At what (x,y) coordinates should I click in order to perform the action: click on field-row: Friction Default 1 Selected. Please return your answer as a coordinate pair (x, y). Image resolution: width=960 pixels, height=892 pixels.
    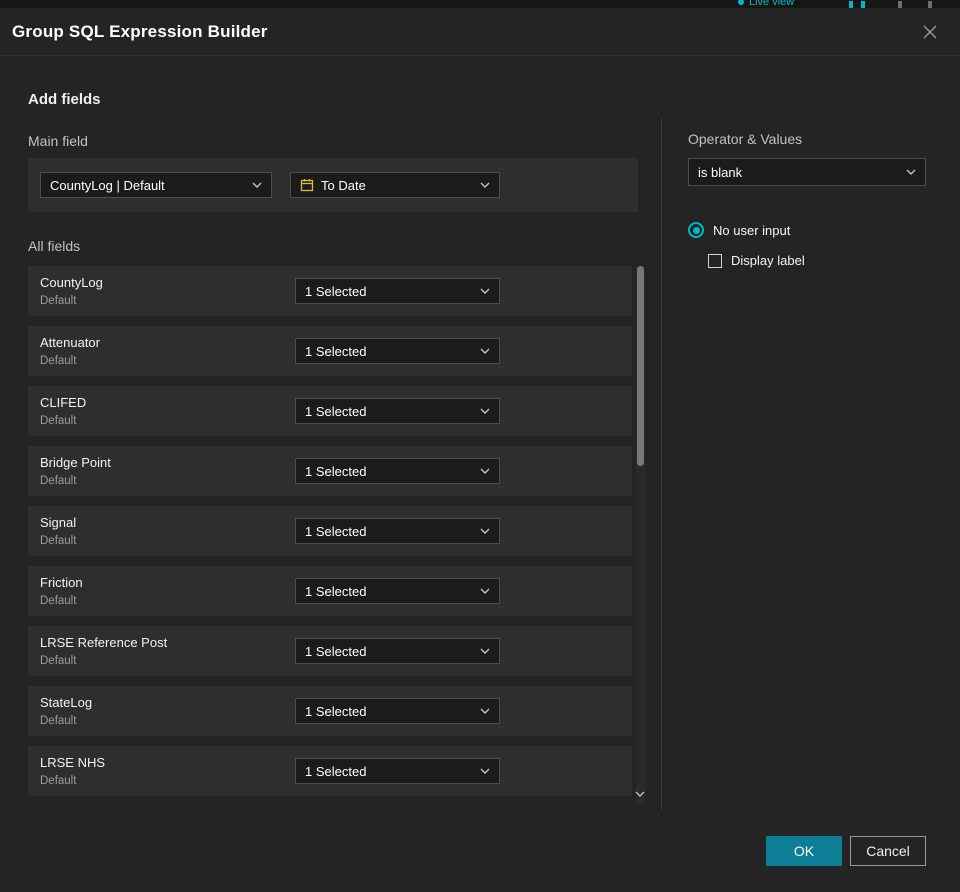
    Looking at the image, I should click on (330, 591).